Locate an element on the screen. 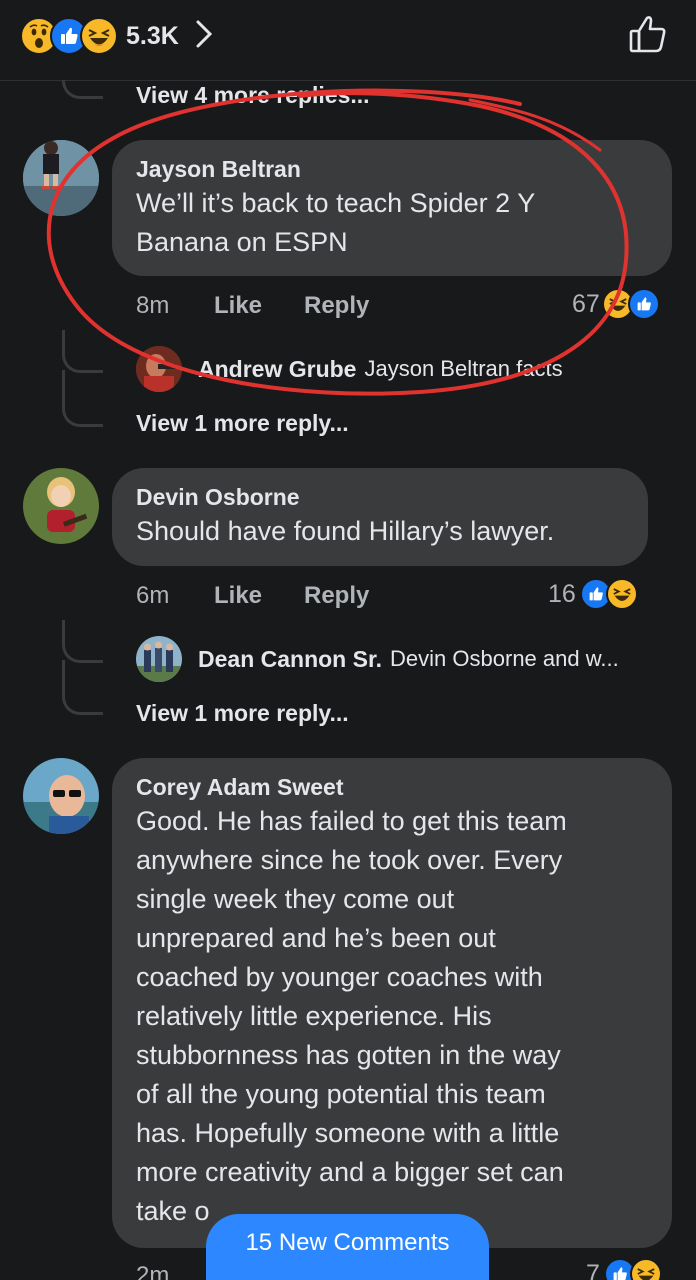  comment-author: Jayson Beltran is located at coordinates (392, 169).